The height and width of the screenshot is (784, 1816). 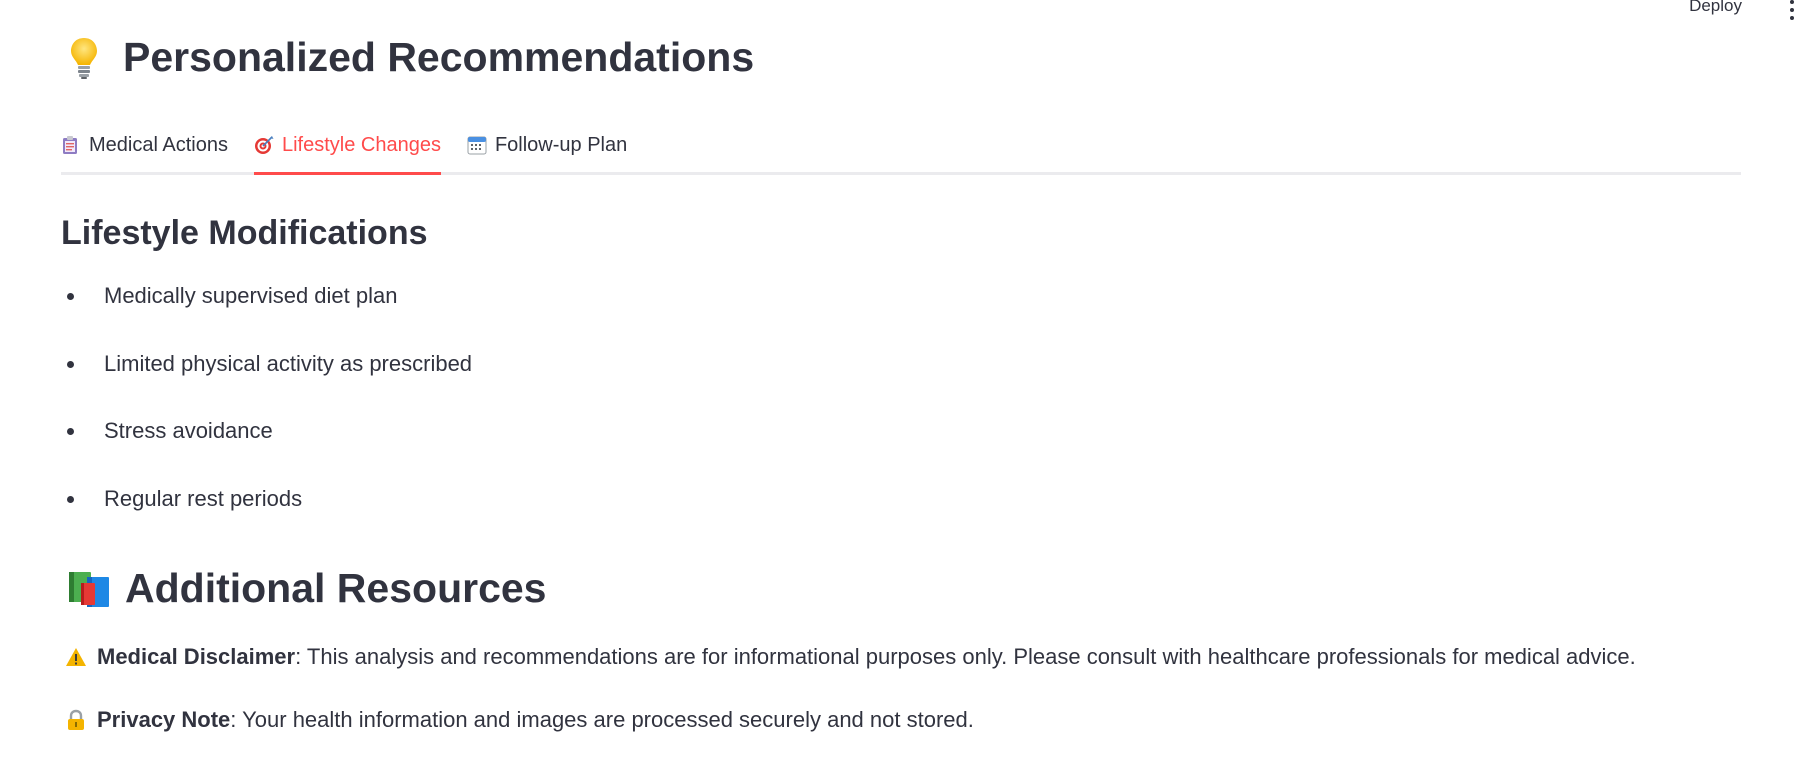 I want to click on calendar-icon, so click(x=477, y=145).